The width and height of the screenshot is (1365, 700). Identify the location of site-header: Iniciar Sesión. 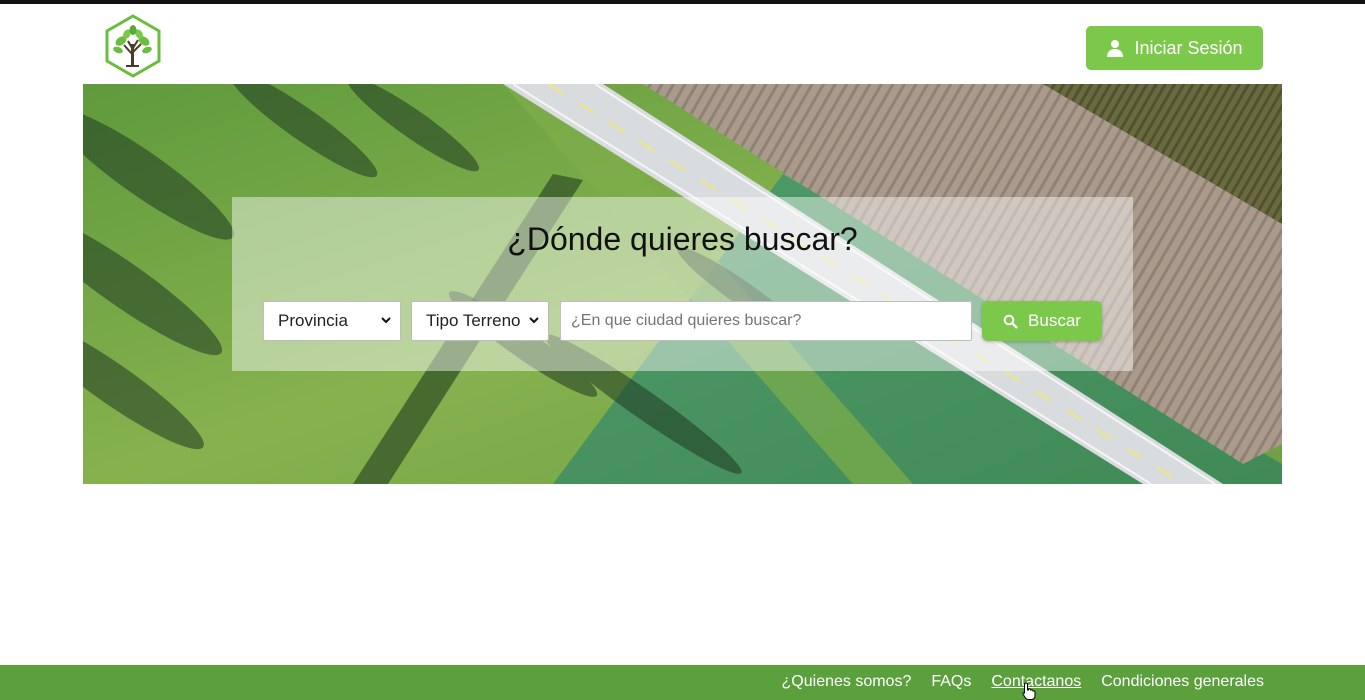
(682, 44).